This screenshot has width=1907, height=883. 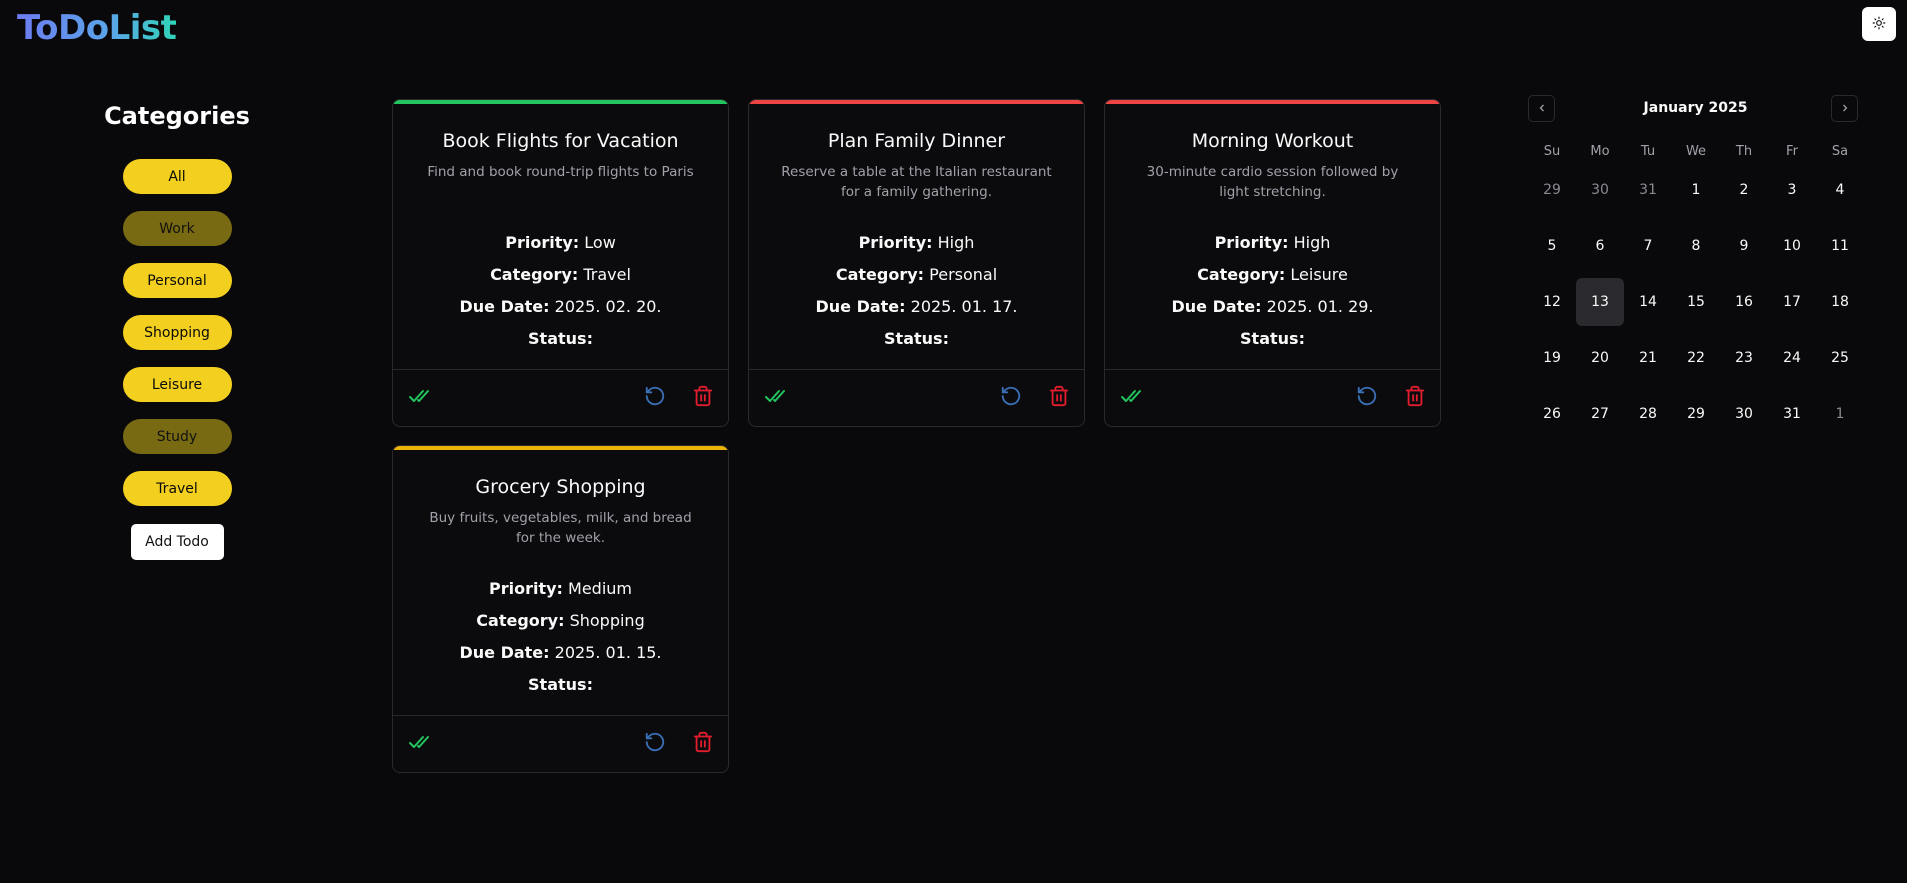 What do you see at coordinates (1792, 151) in the screenshot?
I see `weekday-label: Fr` at bounding box center [1792, 151].